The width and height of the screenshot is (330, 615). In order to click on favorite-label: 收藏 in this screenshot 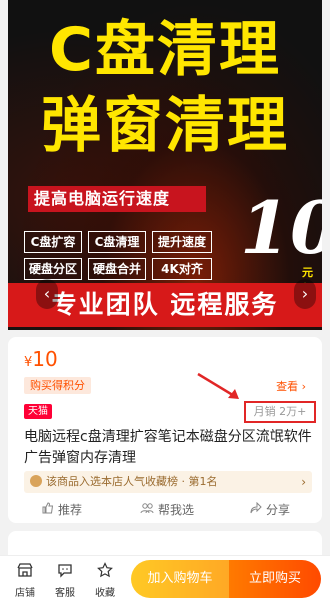, I will do `click(105, 593)`.